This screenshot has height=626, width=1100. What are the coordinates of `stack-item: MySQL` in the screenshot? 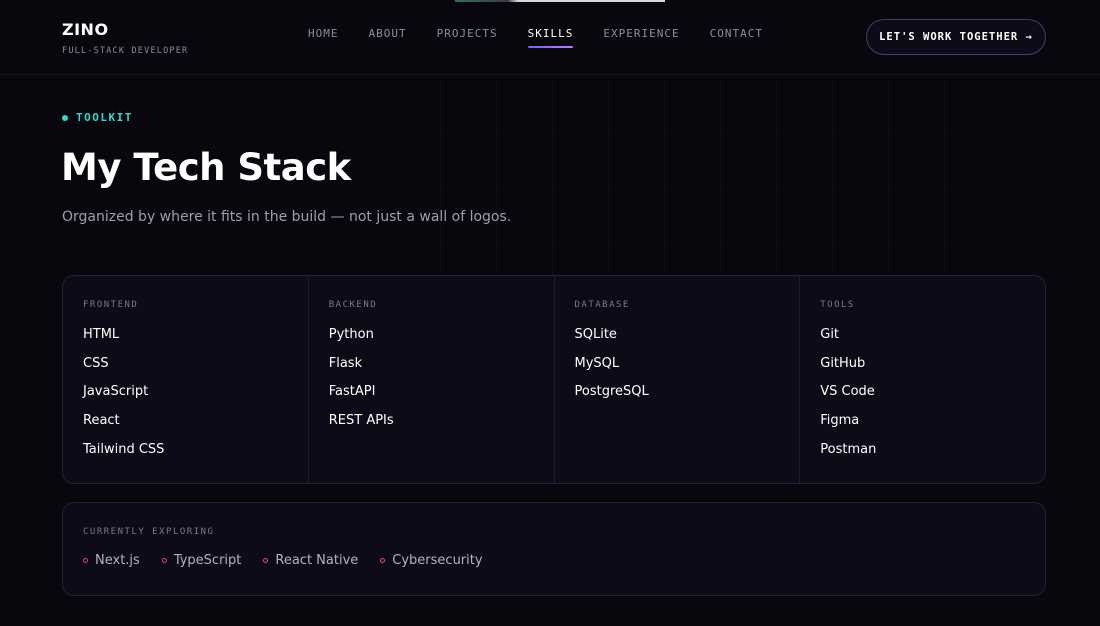 It's located at (597, 363).